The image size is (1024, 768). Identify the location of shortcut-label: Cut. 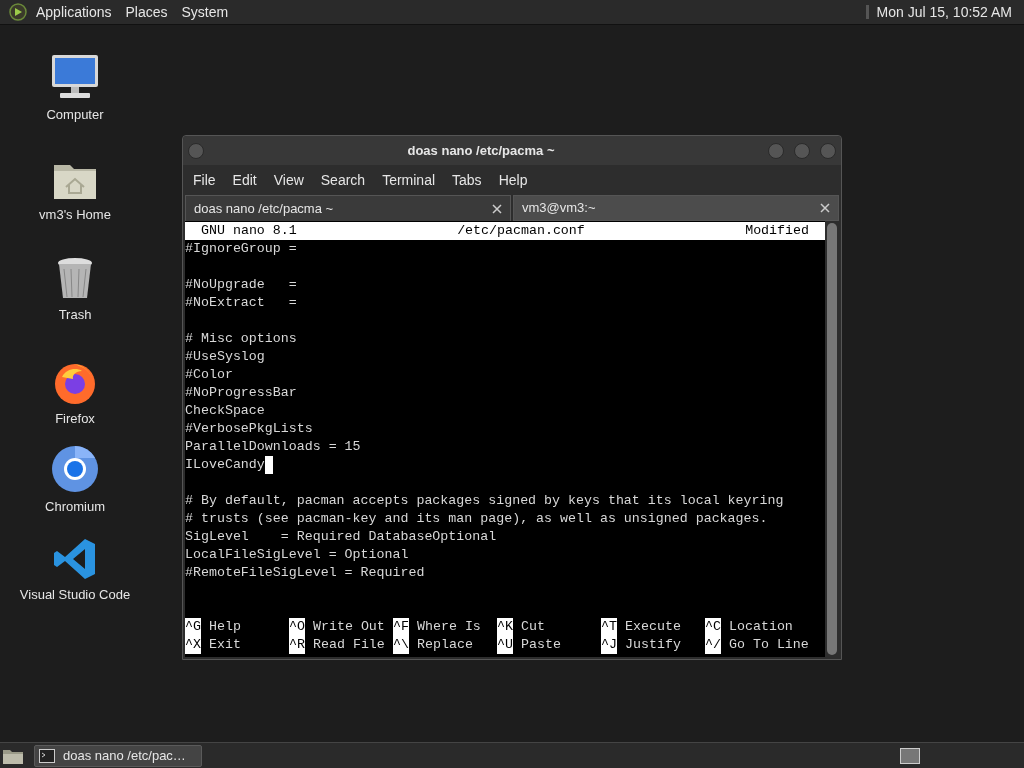
(533, 627).